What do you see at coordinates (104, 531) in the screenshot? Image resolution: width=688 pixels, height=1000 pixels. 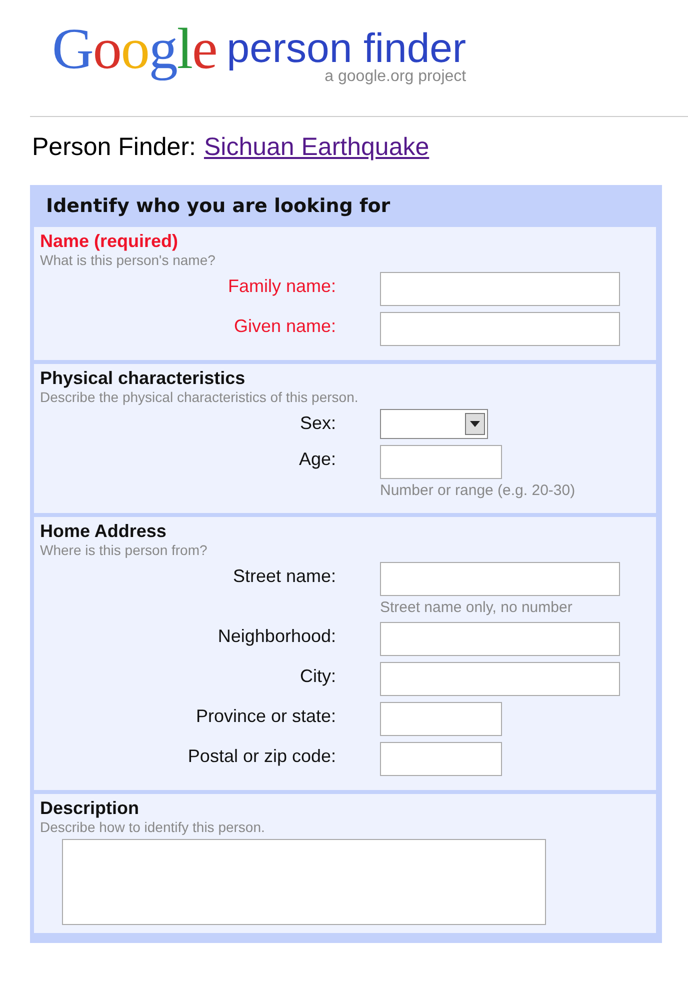 I see `section-title: Home Address` at bounding box center [104, 531].